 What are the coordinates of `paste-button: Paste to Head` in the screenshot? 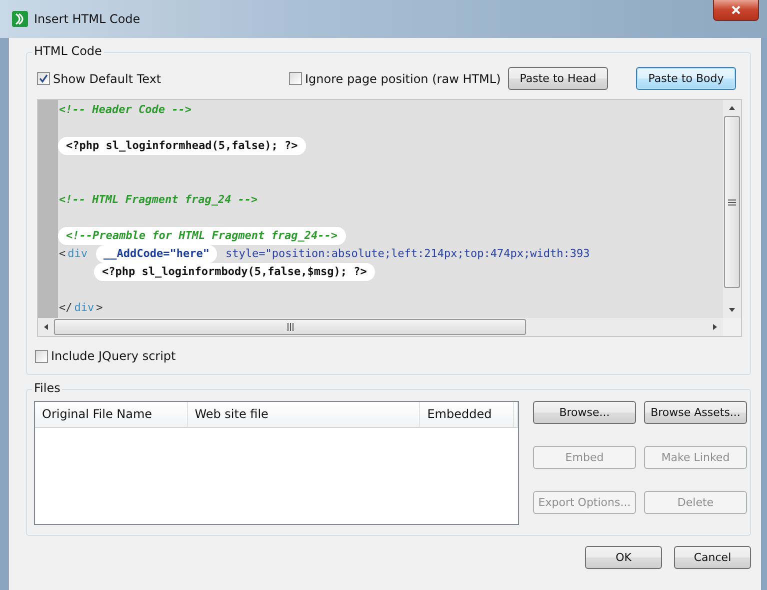 It's located at (558, 78).